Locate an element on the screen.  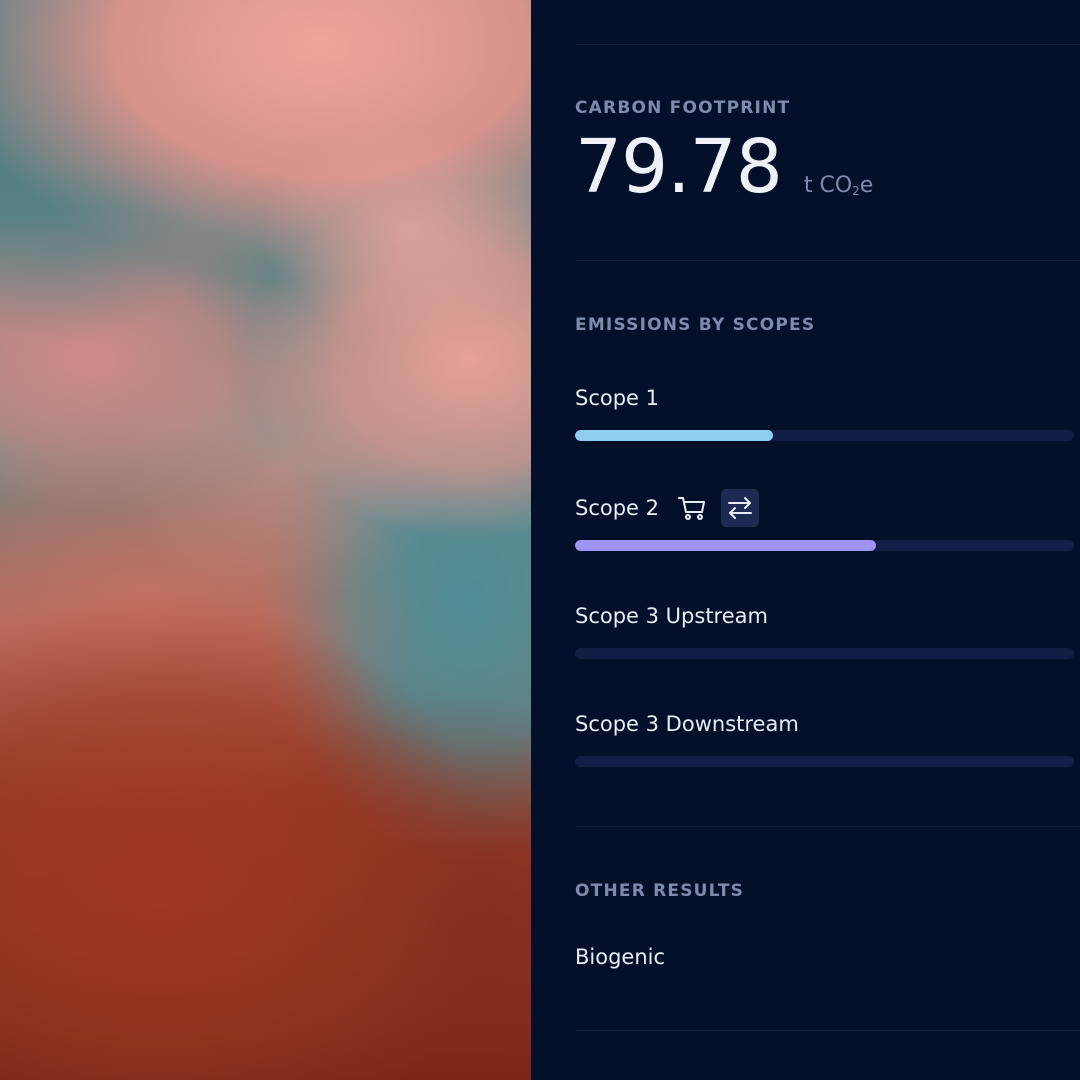
scope-label: Scope 3 Upstream is located at coordinates (671, 616).